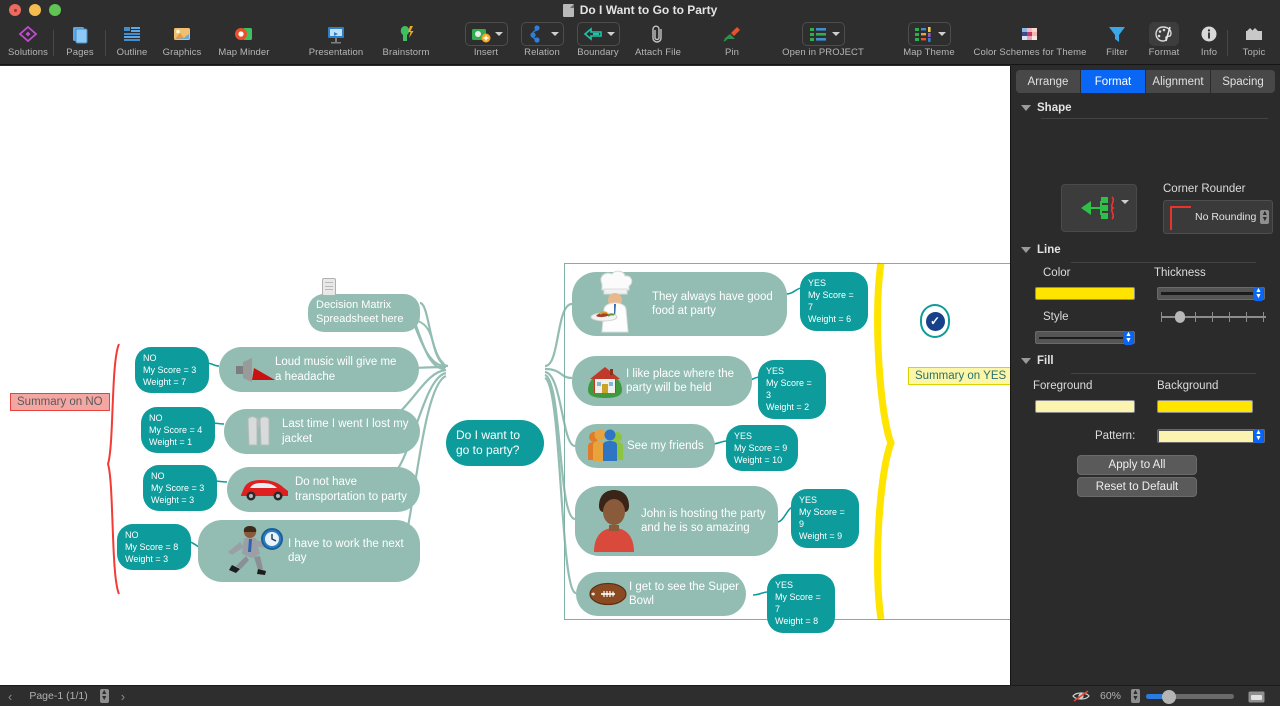  Describe the element at coordinates (1227, 43) in the screenshot. I see `toolbar-separator` at that location.